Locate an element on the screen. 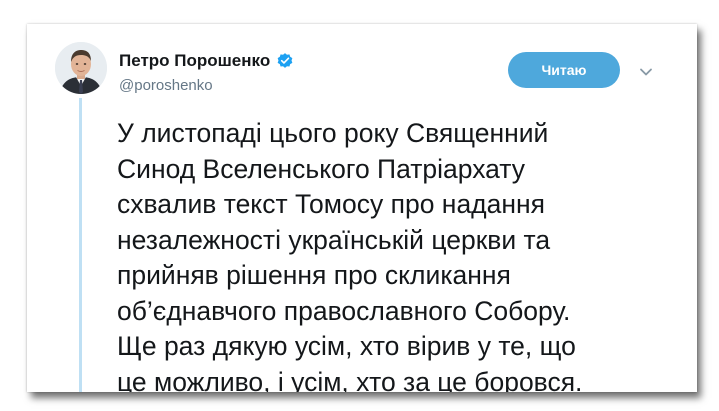 The height and width of the screenshot is (411, 719). author-row: Петро Порошенко is located at coordinates (206, 61).